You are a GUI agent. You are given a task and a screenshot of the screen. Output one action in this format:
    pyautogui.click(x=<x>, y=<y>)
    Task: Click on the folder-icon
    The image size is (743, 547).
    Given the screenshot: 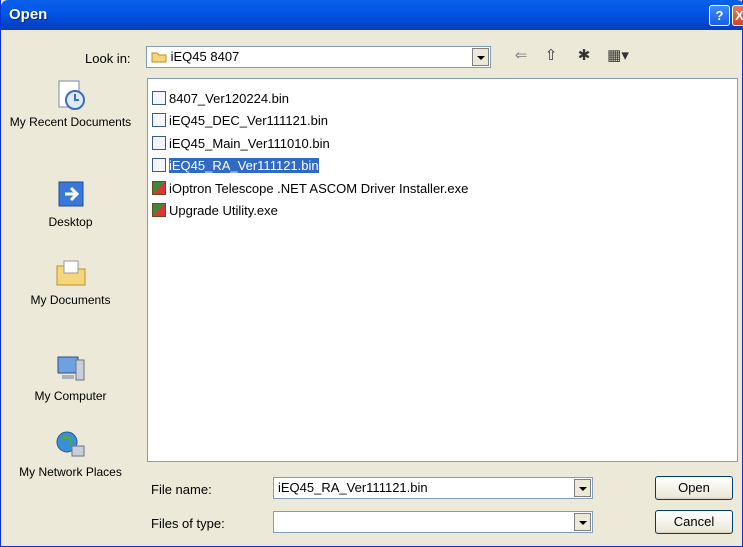 What is the action you would take?
    pyautogui.click(x=159, y=57)
    